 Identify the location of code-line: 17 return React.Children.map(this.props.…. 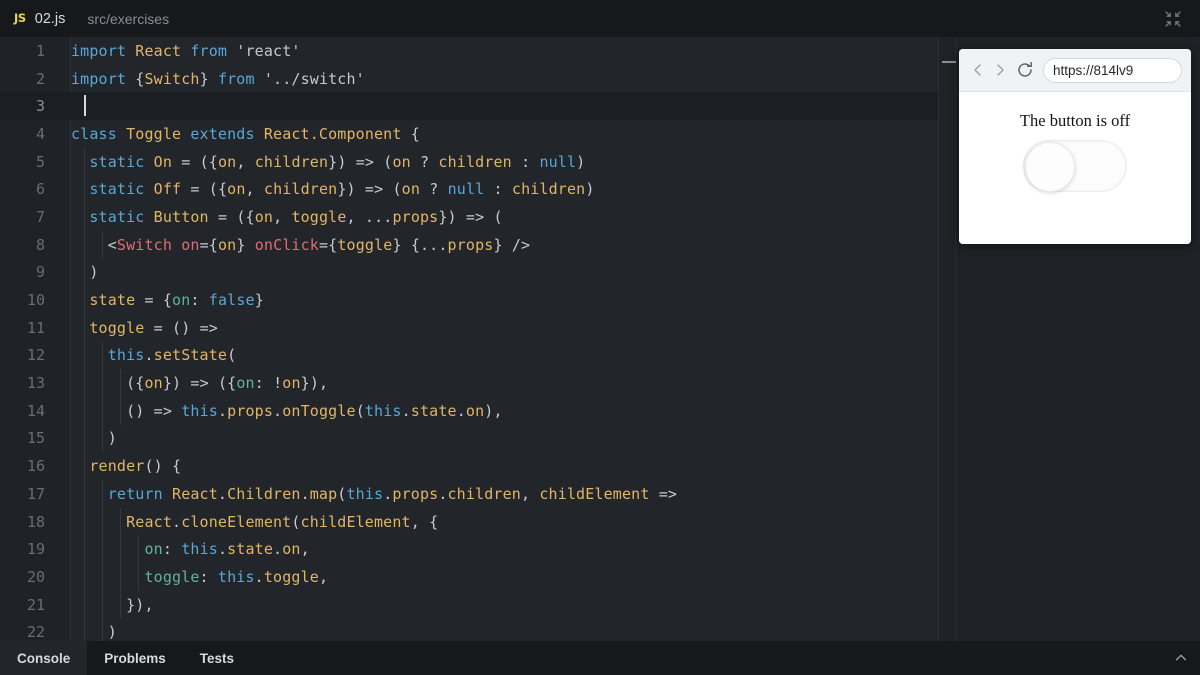
(469, 494).